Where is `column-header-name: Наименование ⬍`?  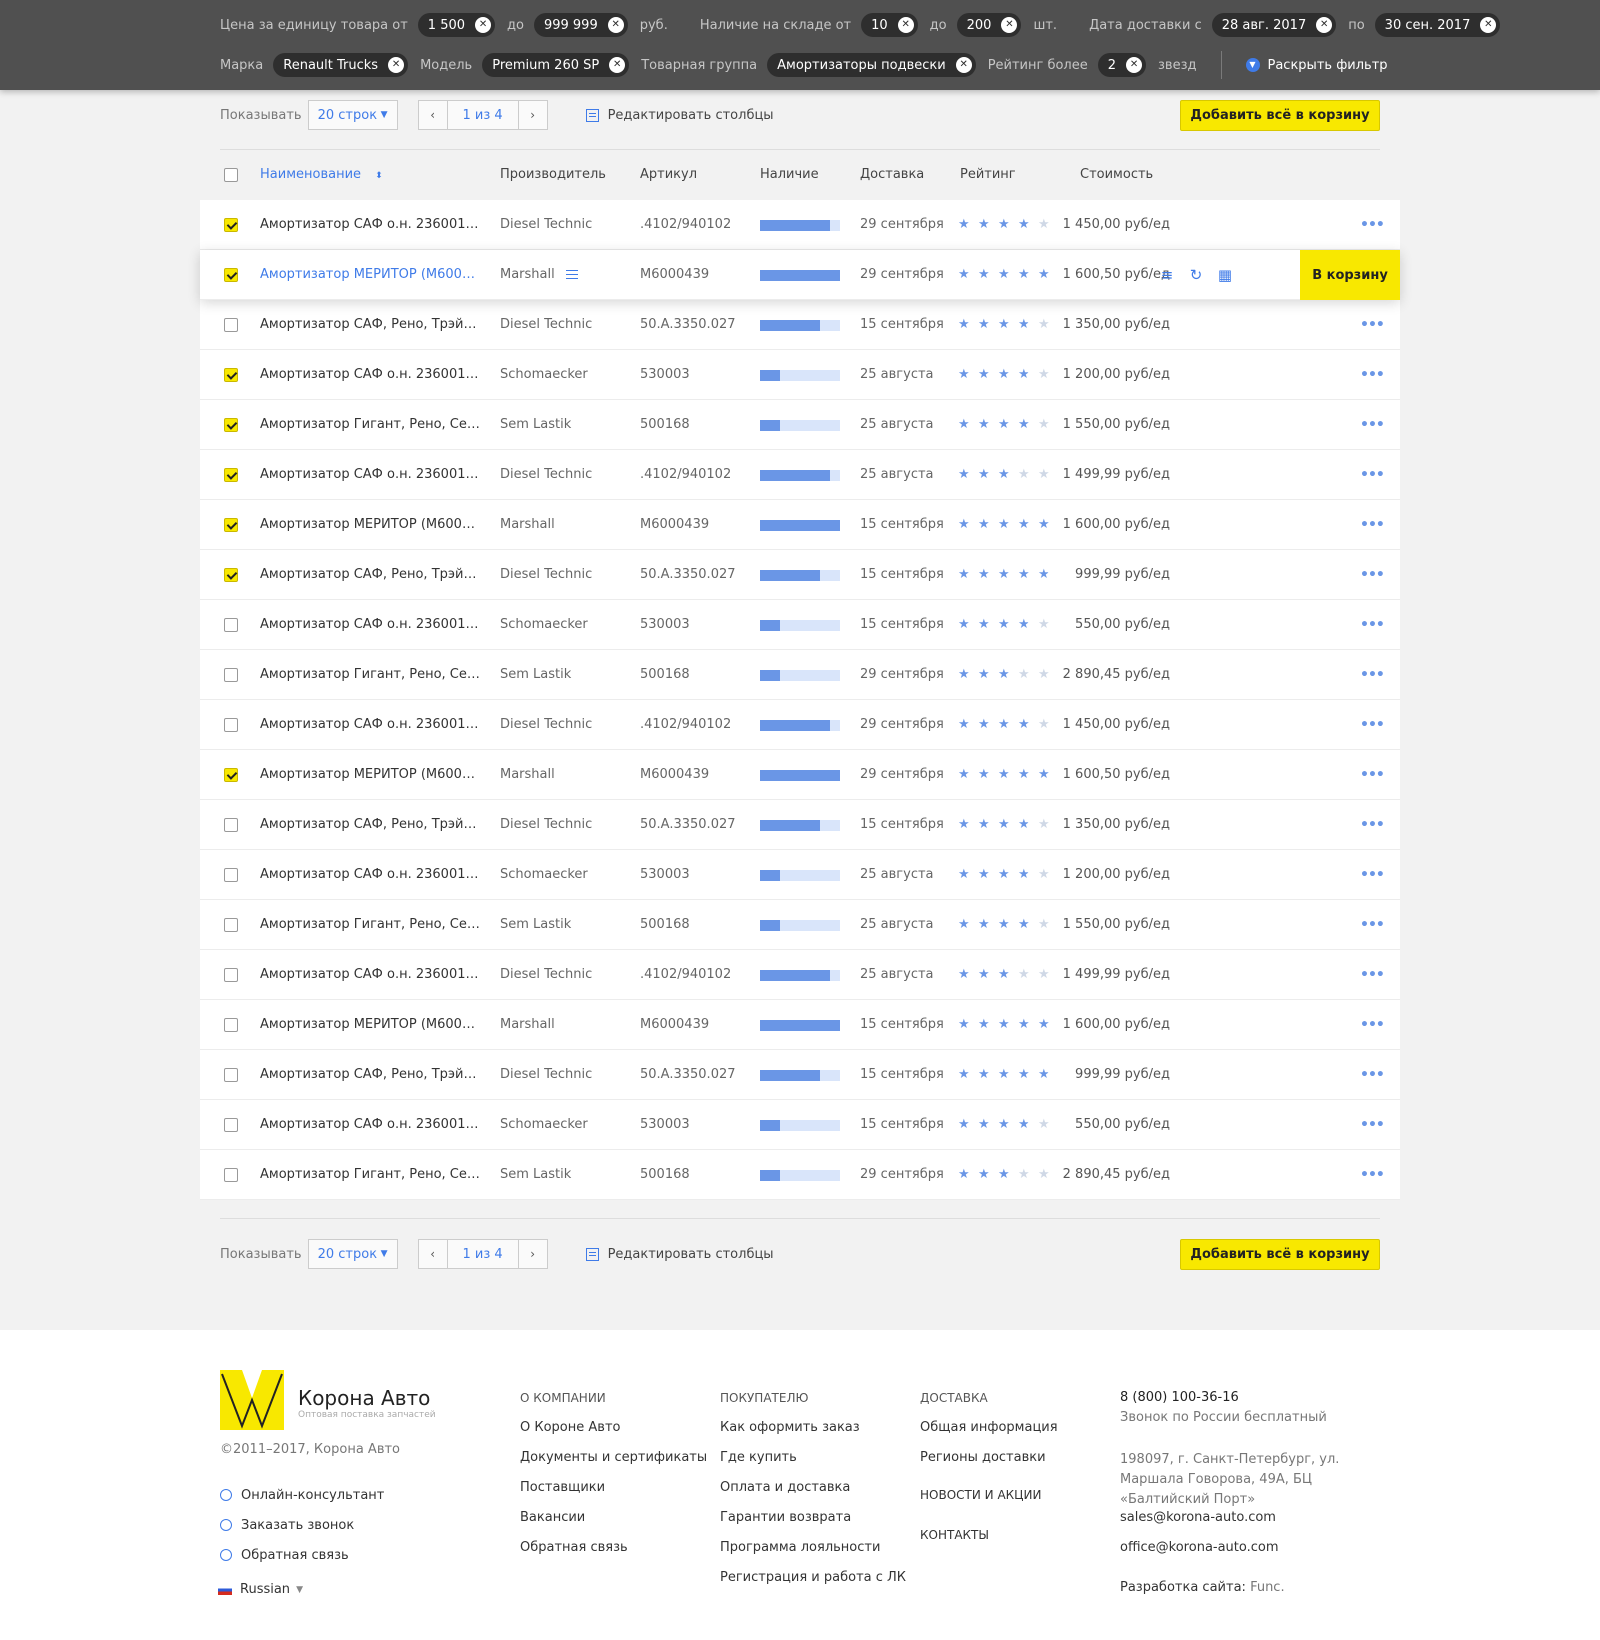
column-header-name: Наименование ⬍ is located at coordinates (321, 175).